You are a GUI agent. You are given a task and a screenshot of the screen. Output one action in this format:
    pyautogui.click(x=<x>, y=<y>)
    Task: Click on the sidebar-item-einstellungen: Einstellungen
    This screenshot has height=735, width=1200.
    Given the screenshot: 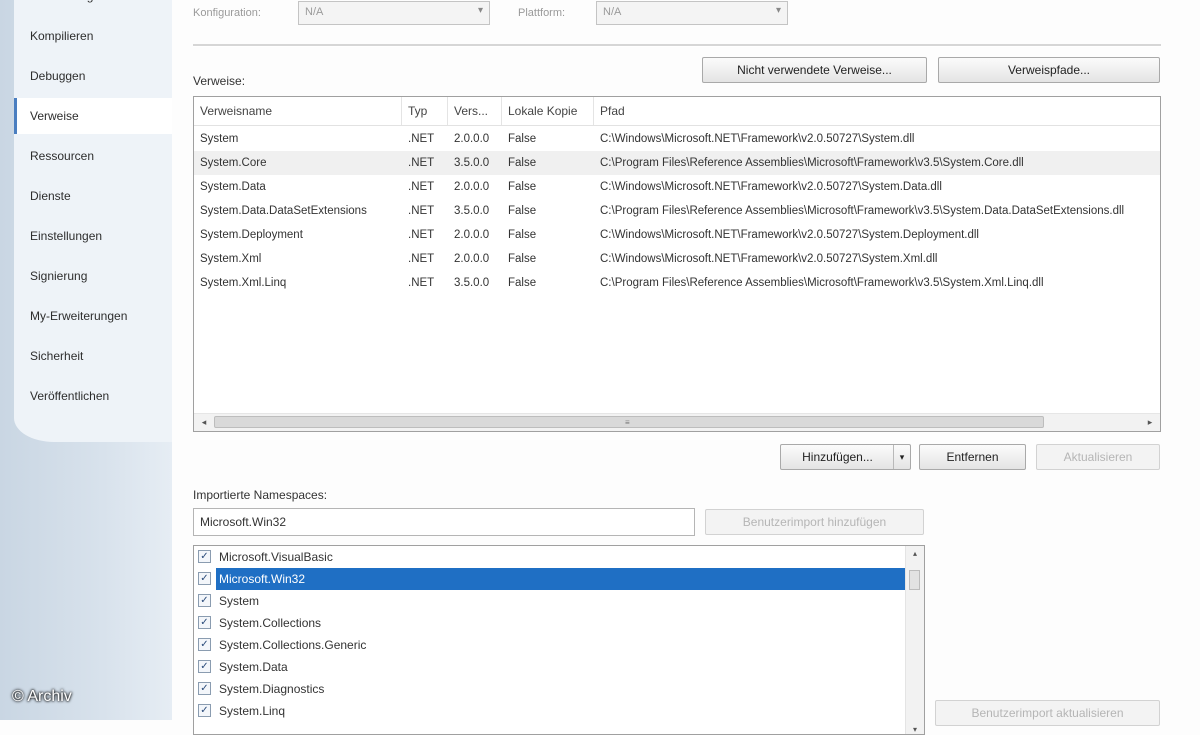 What is the action you would take?
    pyautogui.click(x=93, y=236)
    